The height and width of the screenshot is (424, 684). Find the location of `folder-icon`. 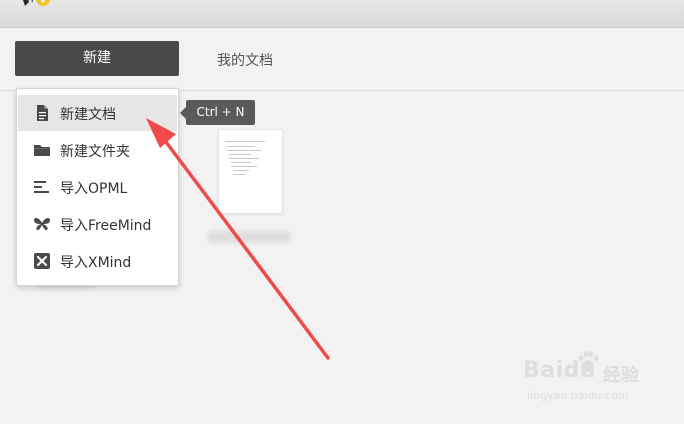

folder-icon is located at coordinates (42, 150).